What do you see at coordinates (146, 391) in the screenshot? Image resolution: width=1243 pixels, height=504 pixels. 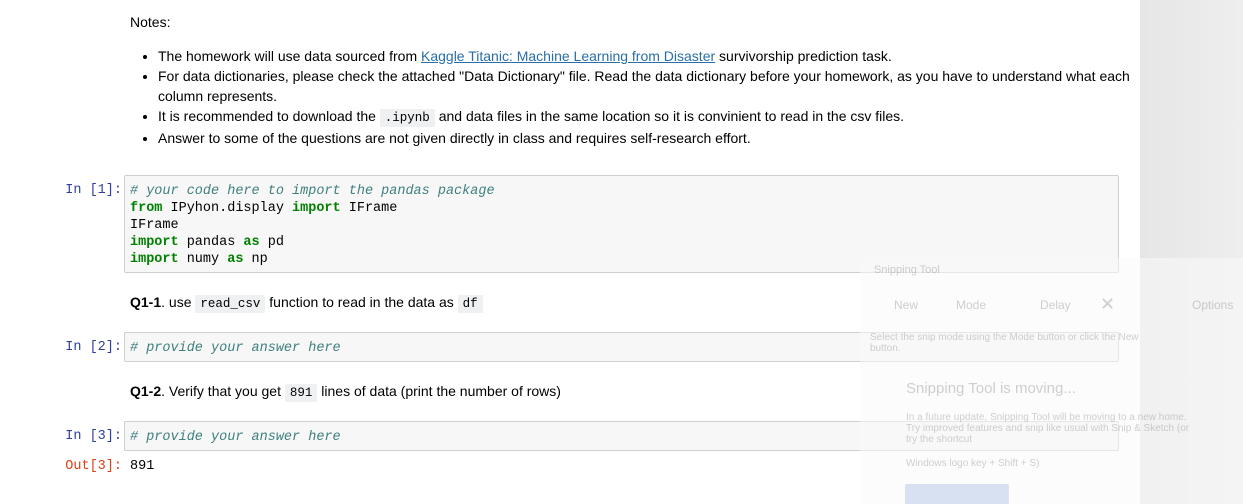 I see `question-number: Q1-2` at bounding box center [146, 391].